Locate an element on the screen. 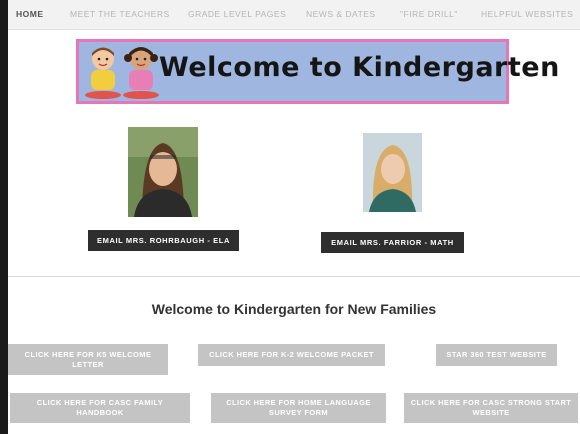  nav-item-helpful-websites: HELPFUL WEBSITES is located at coordinates (527, 14).